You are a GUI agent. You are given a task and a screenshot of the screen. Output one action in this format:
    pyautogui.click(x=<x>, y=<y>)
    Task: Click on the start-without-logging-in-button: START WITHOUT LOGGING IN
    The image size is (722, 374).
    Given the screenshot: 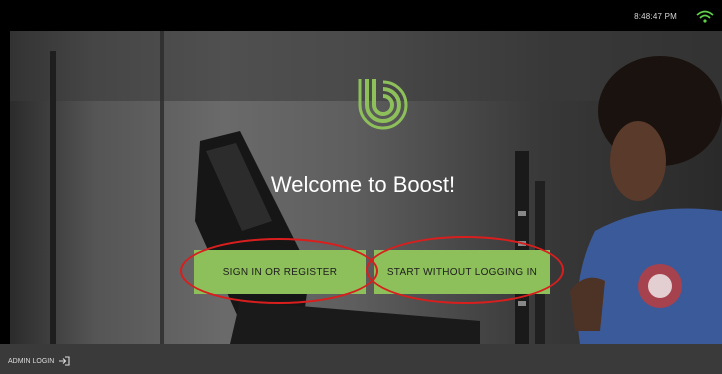 What is the action you would take?
    pyautogui.click(x=462, y=272)
    